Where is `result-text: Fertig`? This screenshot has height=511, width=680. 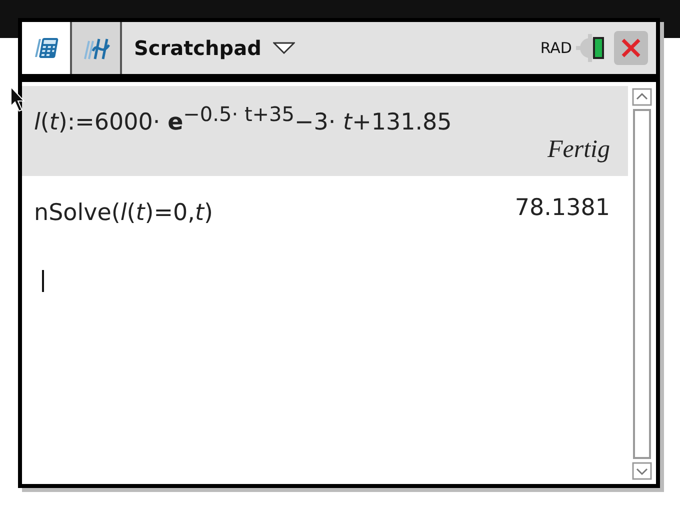 result-text: Fertig is located at coordinates (579, 150).